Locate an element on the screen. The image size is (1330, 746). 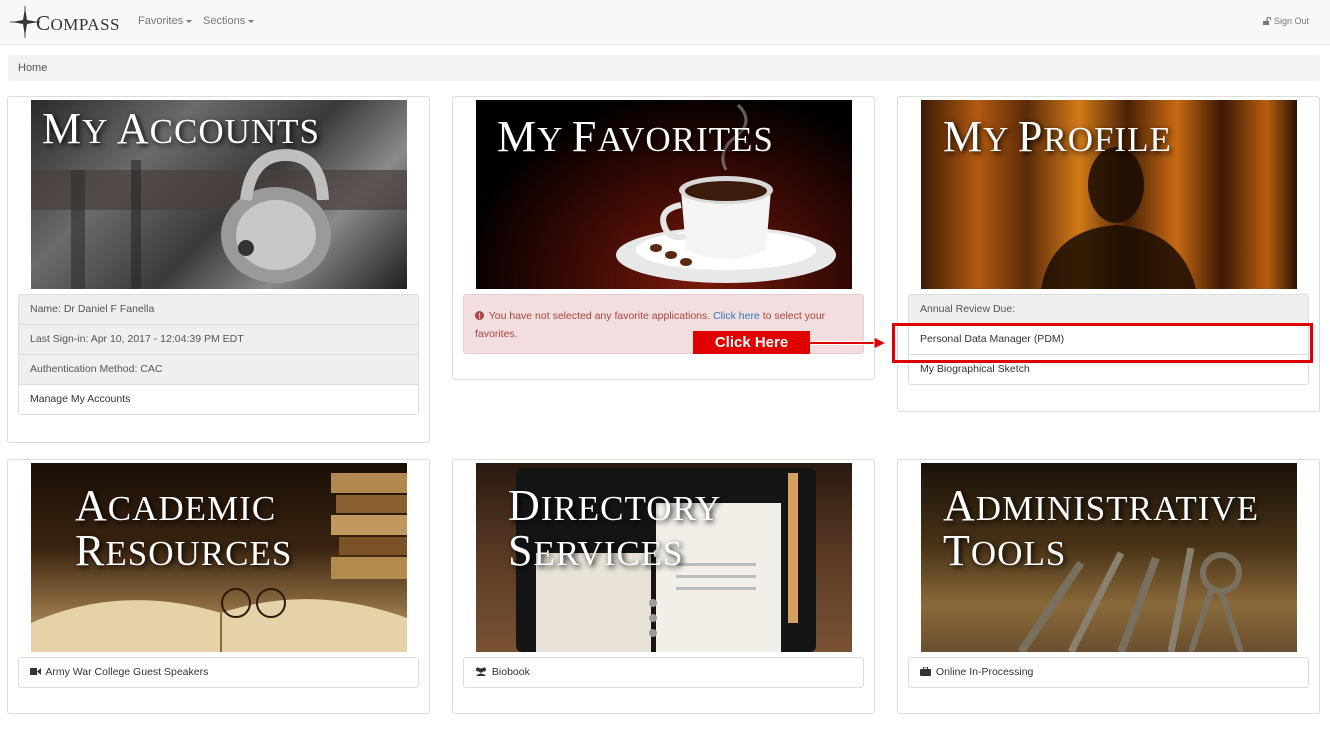
exclamation-circle-icon is located at coordinates (479, 315).